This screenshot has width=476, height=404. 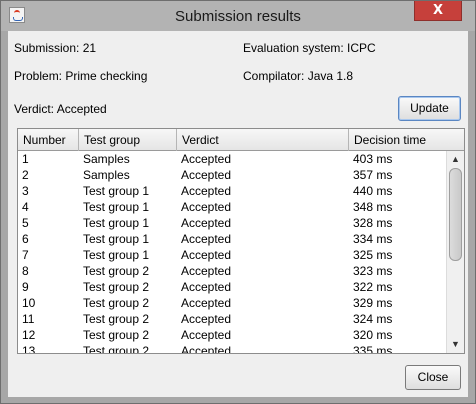 I want to click on table-row: 5 Test group 1 Accepted 328 ms, so click(x=232, y=223).